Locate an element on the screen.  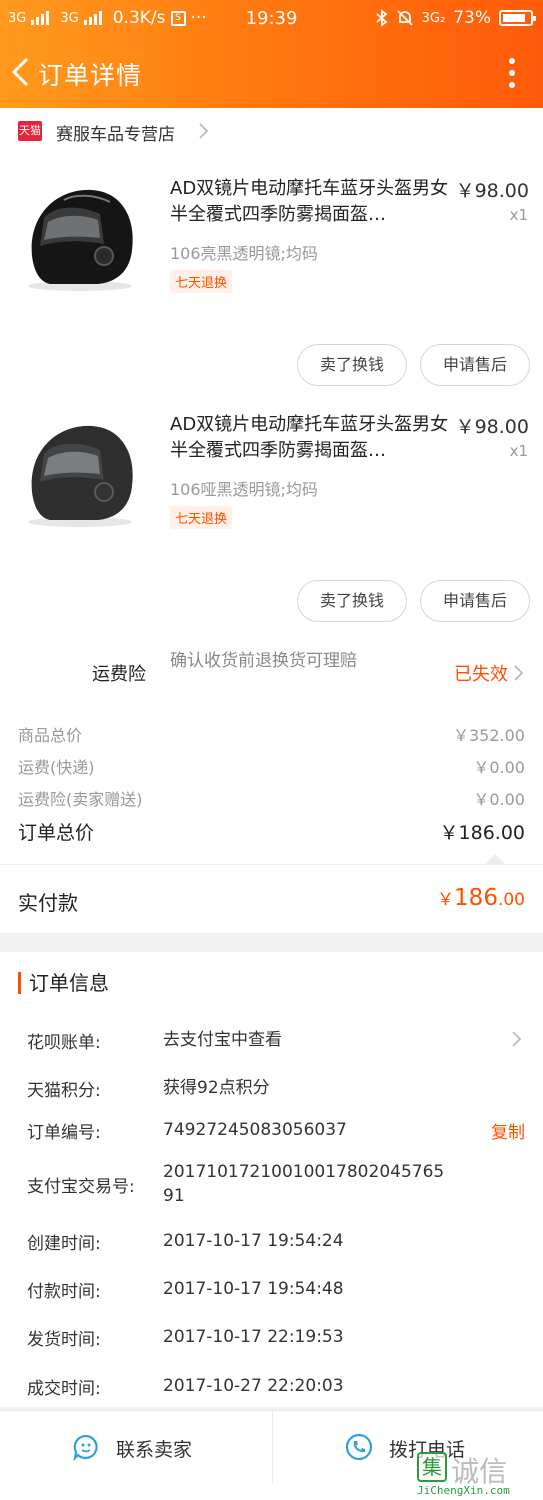
order-total-row: 订单总价 ￥186.00 is located at coordinates (271, 831).